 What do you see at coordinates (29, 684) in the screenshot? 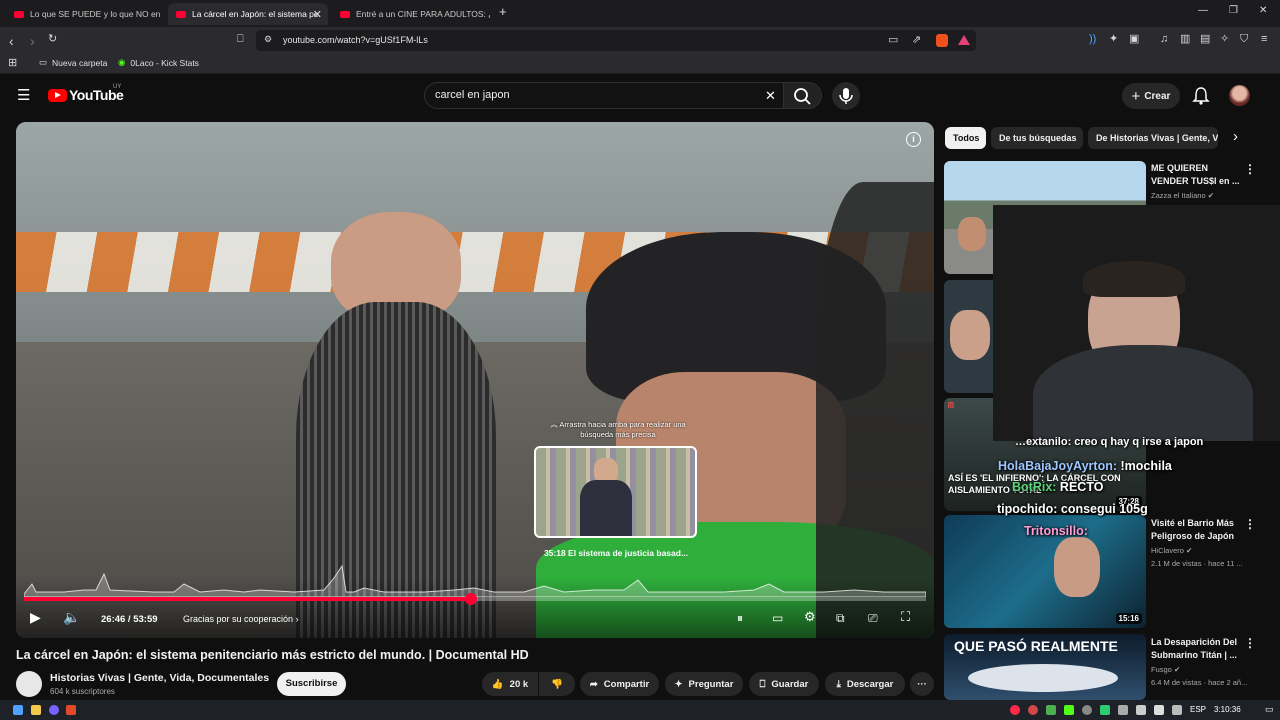
I see `channel-avatar` at bounding box center [29, 684].